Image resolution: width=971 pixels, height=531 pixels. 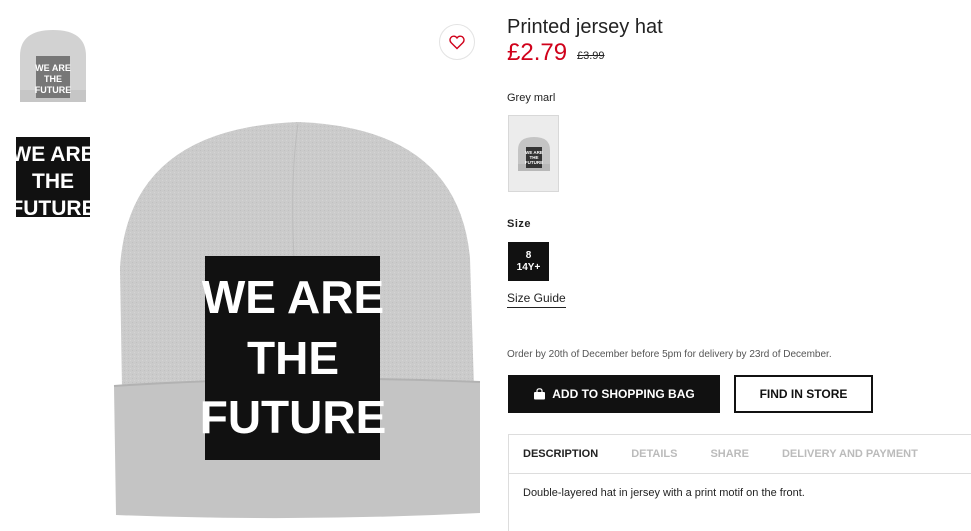 I want to click on size-option-line-1: 8, so click(x=528, y=255).